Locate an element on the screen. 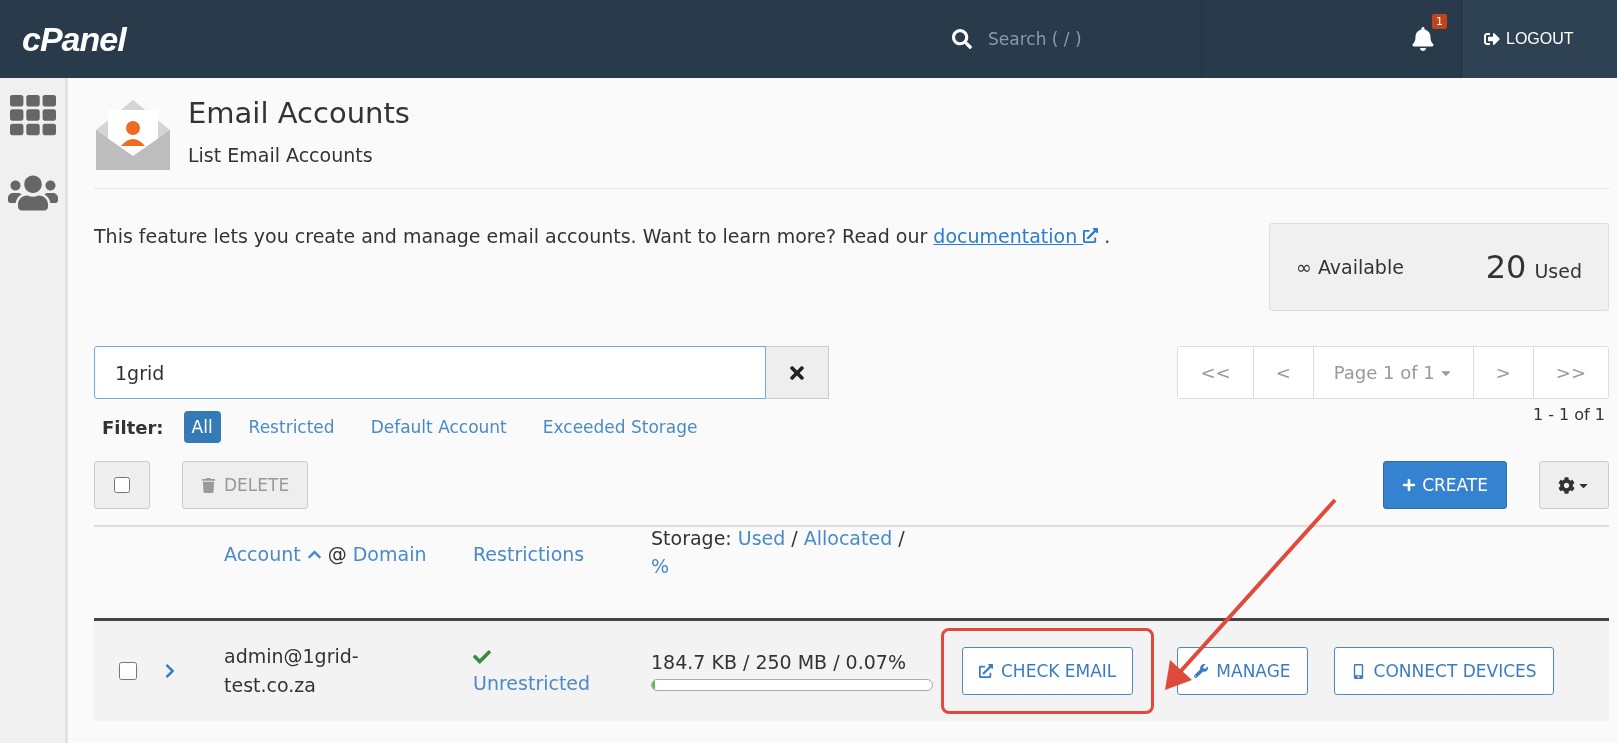 Image resolution: width=1617 pixels, height=743 pixels. percent-sort-link: % is located at coordinates (801, 566).